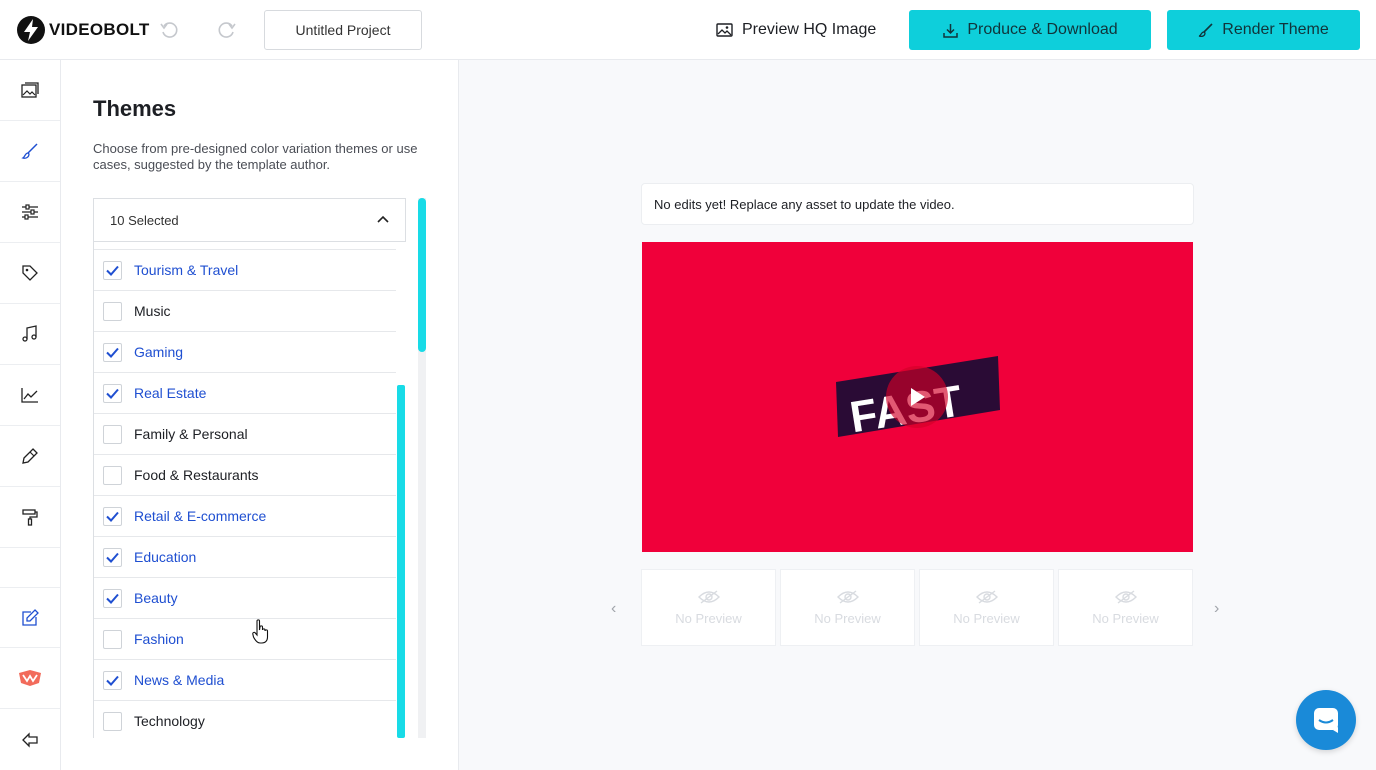 The width and height of the screenshot is (1376, 770). I want to click on theme-option: Technology, so click(245, 719).